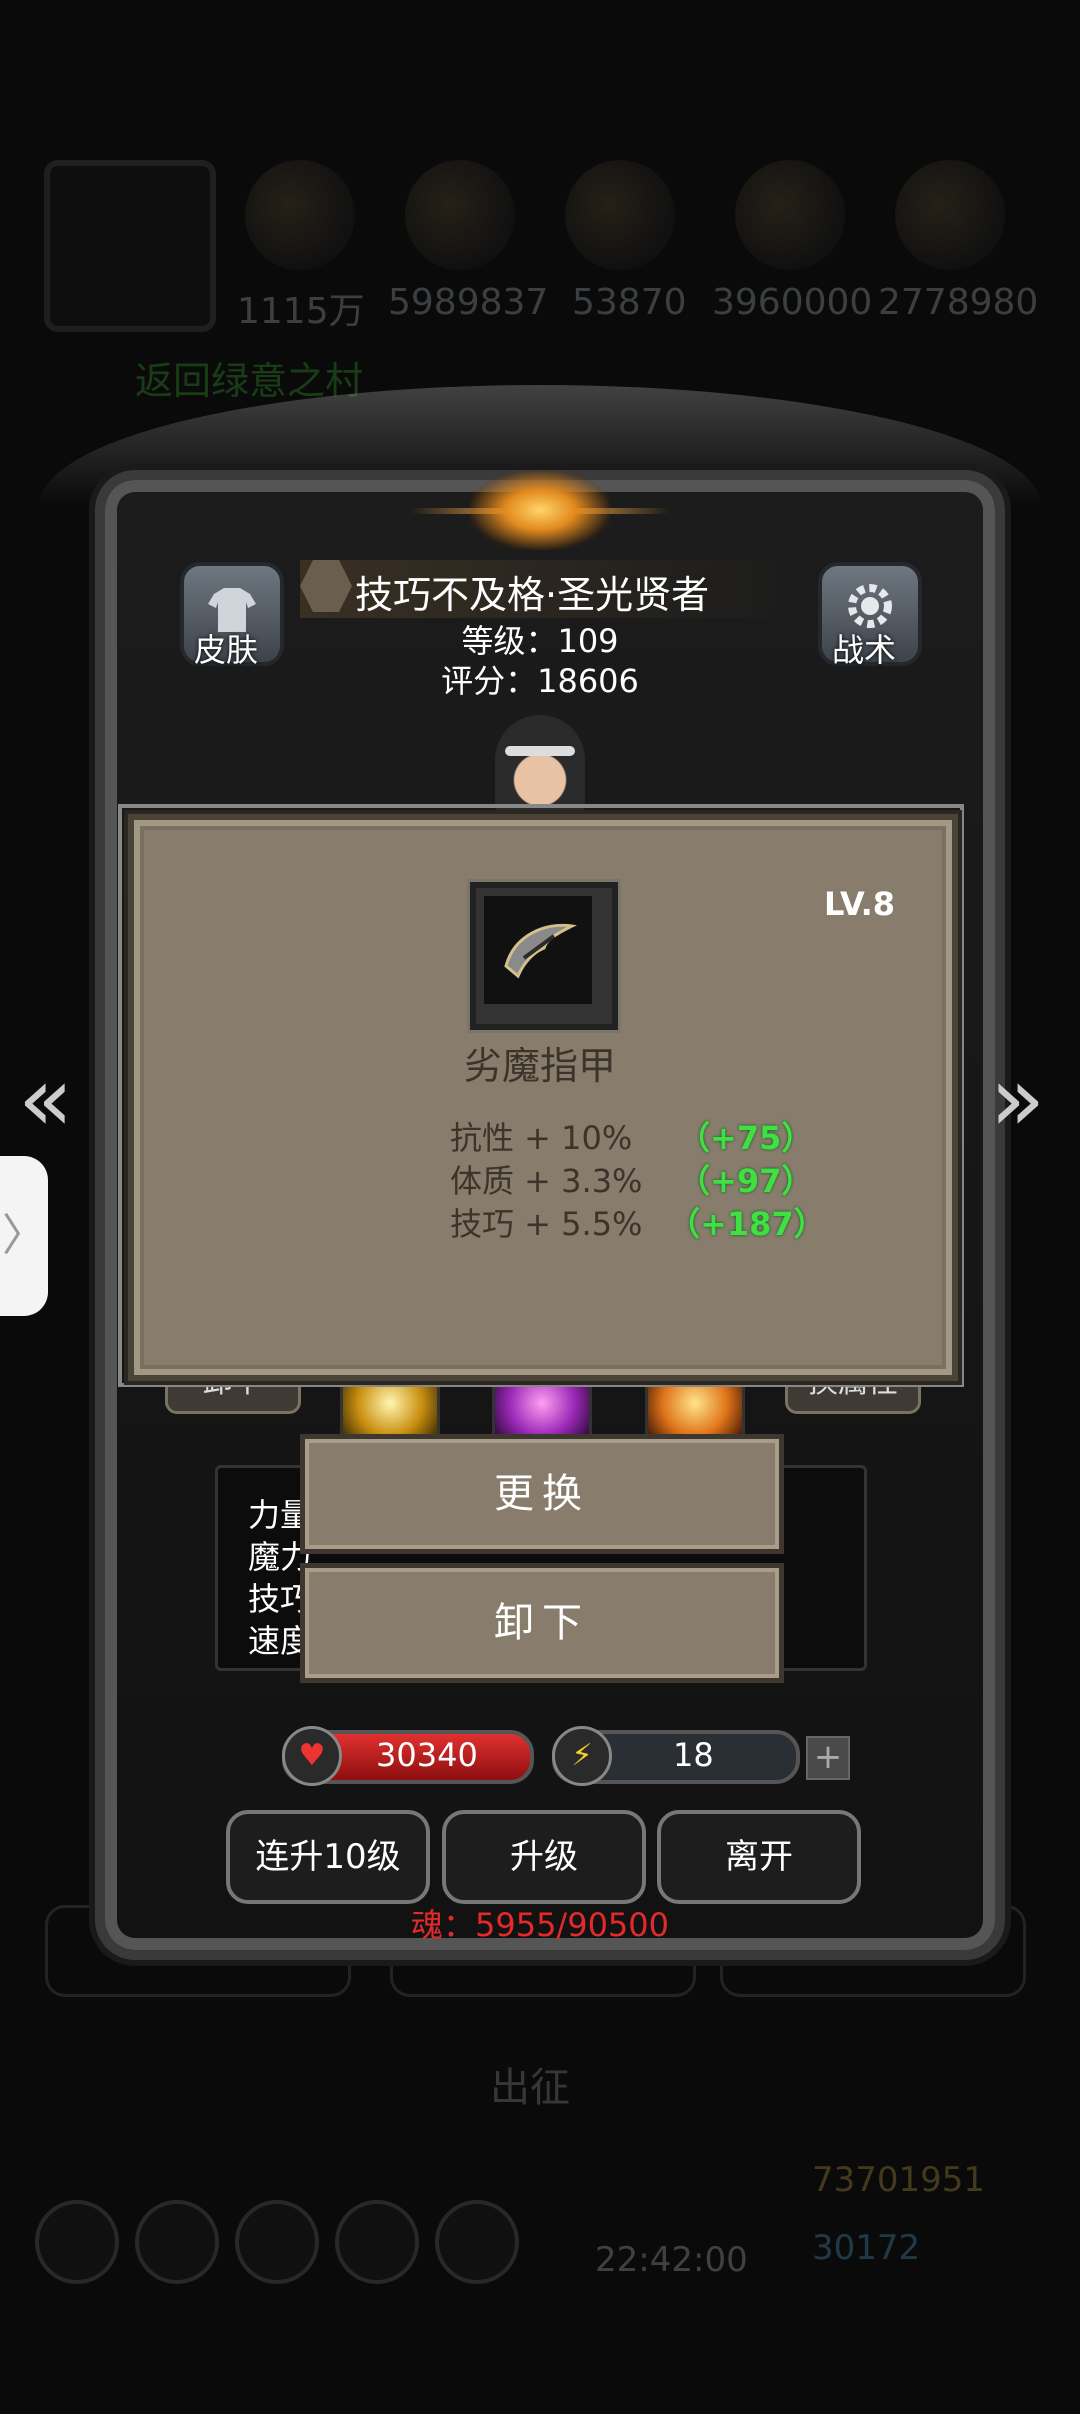 The image size is (1080, 2414). I want to click on item-bonus-resistance: （+75）, so click(746, 1138).